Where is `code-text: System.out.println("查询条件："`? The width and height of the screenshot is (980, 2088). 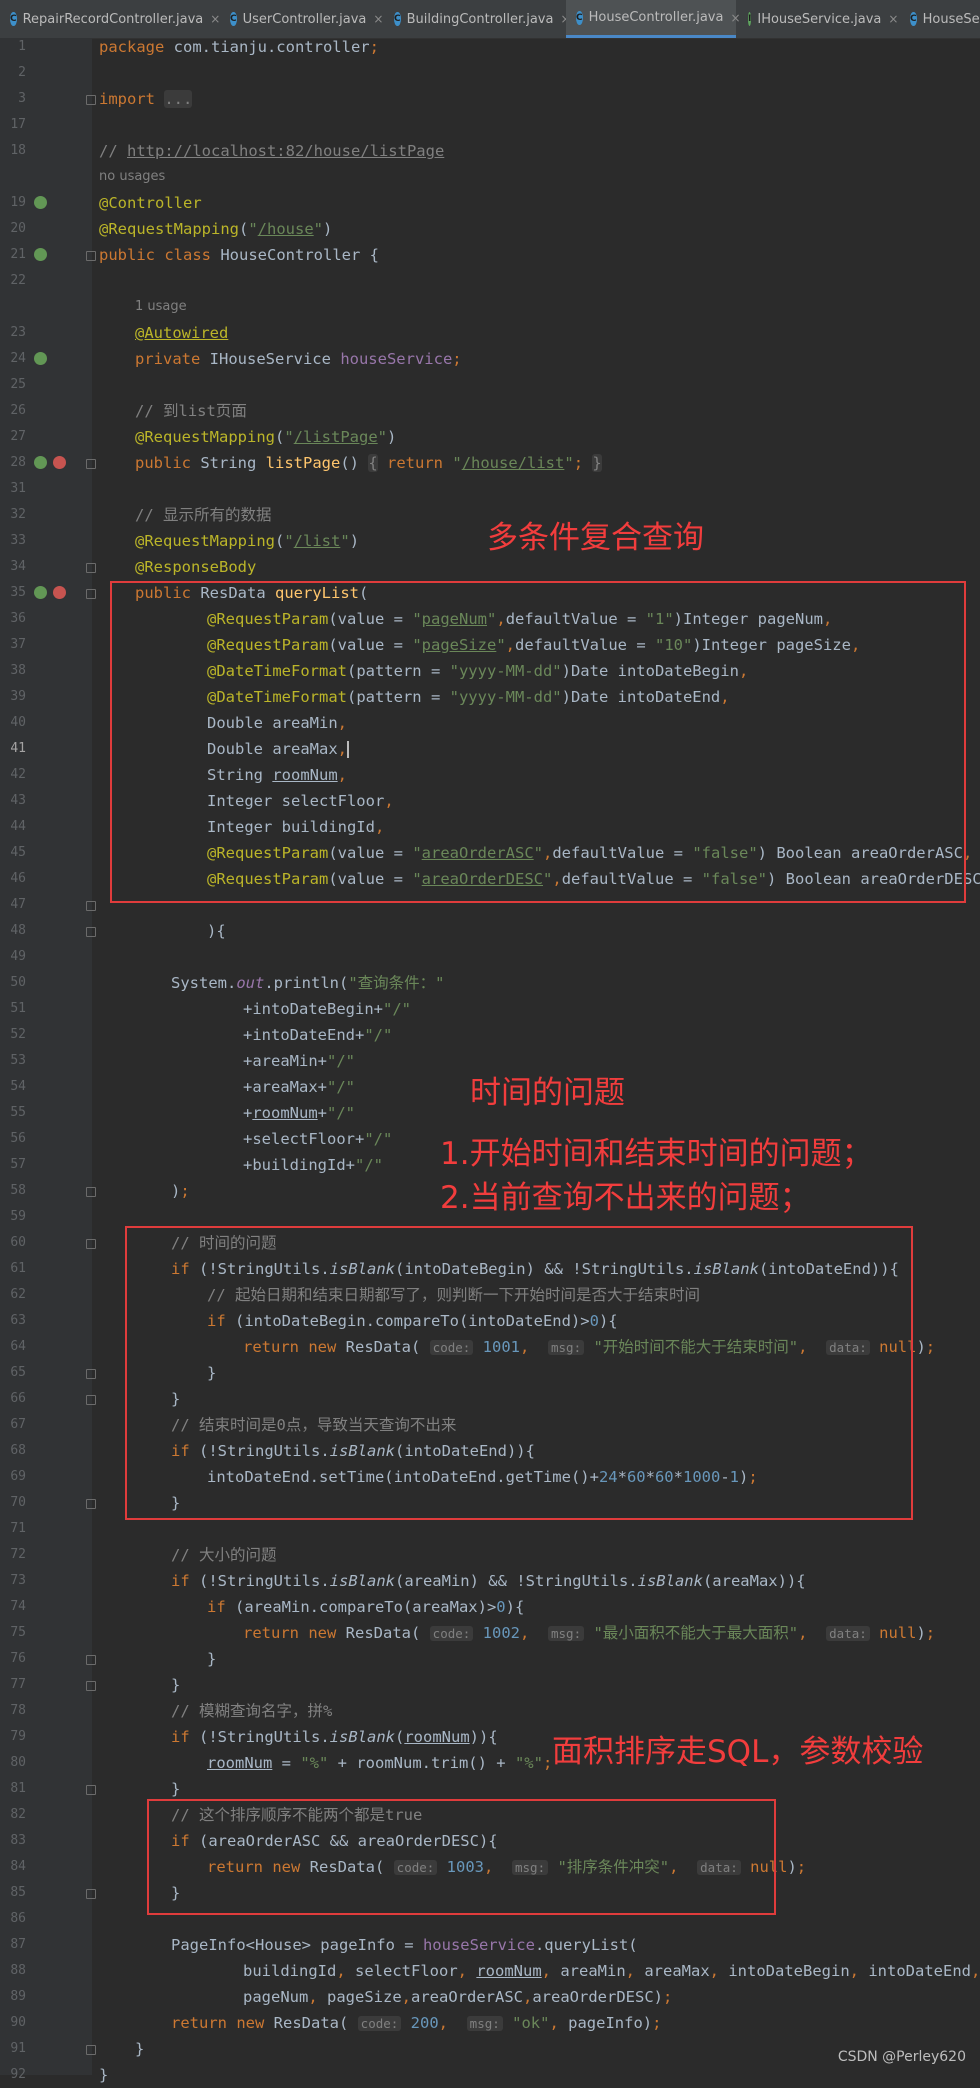 code-text: System.out.println("查询条件：" is located at coordinates (308, 983).